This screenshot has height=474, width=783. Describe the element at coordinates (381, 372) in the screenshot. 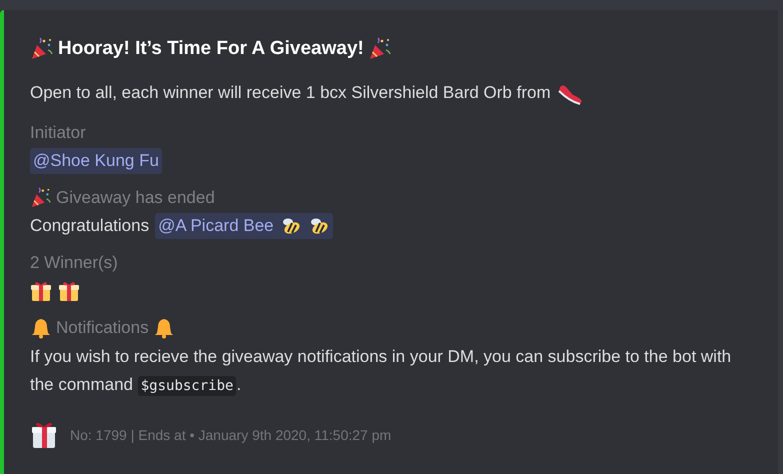

I see `field-value: If you wish to recieve the giveaway notifications in your DM, you can subscribe to the bot with the command $gsubscribe .` at that location.